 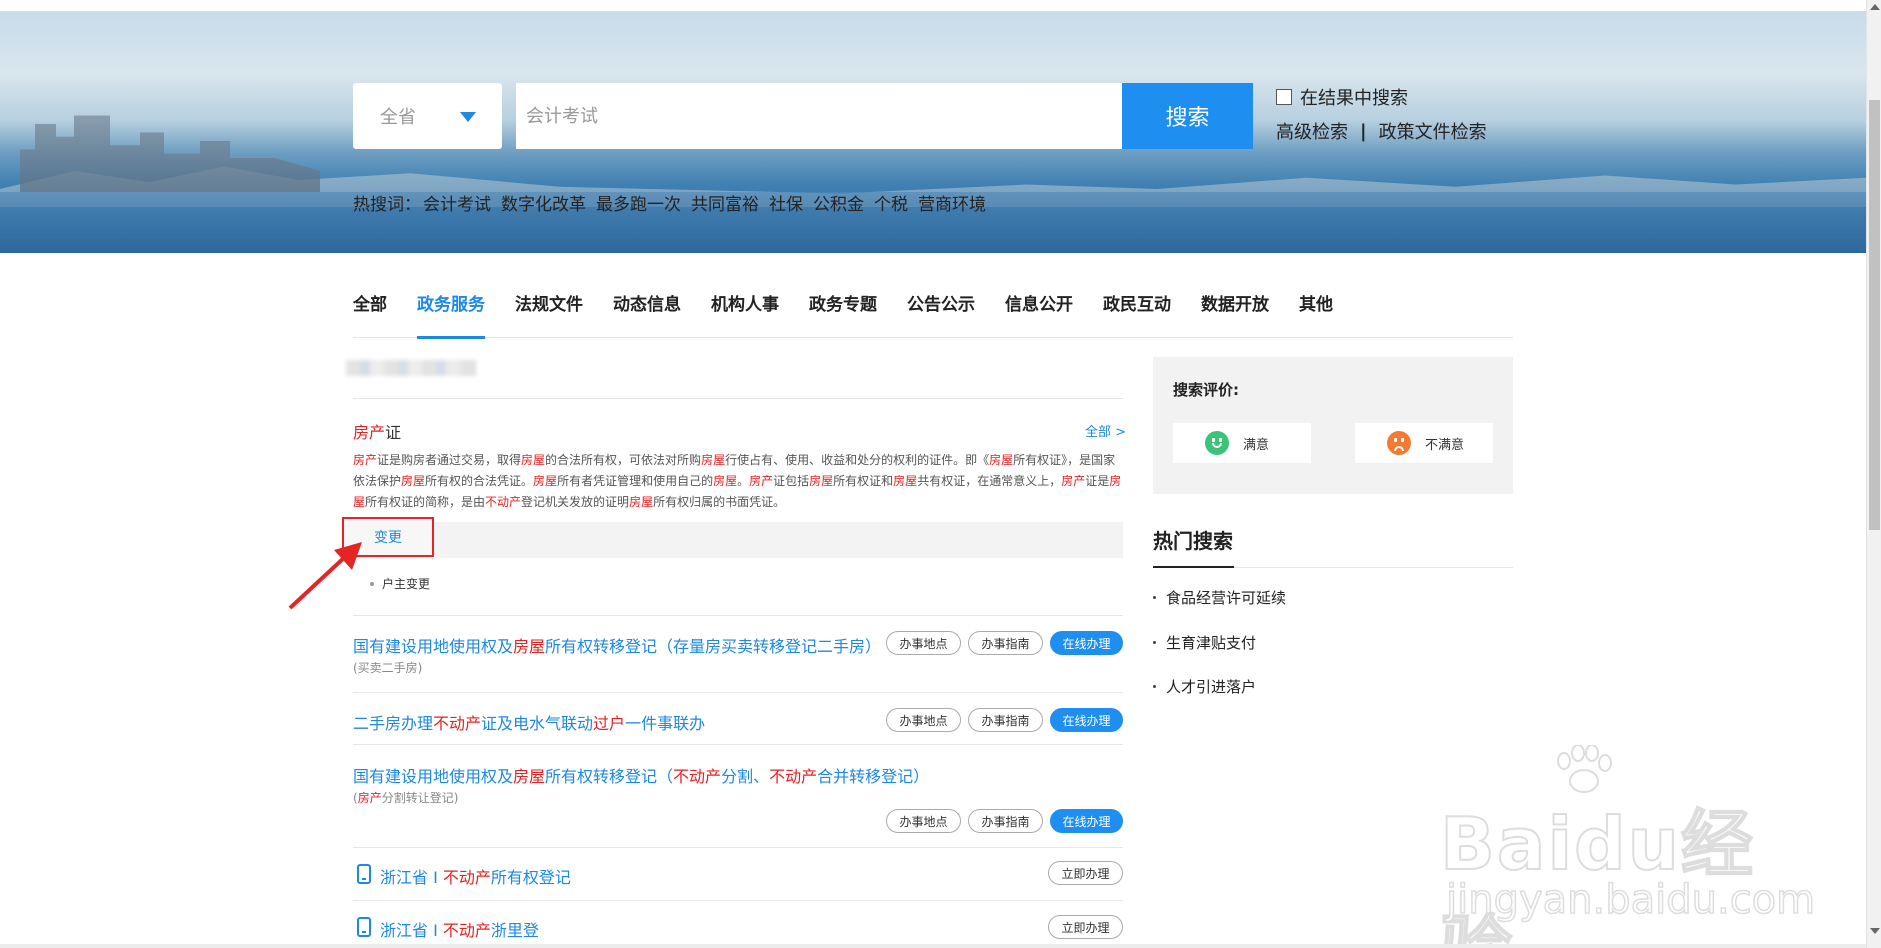 What do you see at coordinates (475, 876) in the screenshot?
I see `zj-service-title: 浙江省 I 不动产所有权登记` at bounding box center [475, 876].